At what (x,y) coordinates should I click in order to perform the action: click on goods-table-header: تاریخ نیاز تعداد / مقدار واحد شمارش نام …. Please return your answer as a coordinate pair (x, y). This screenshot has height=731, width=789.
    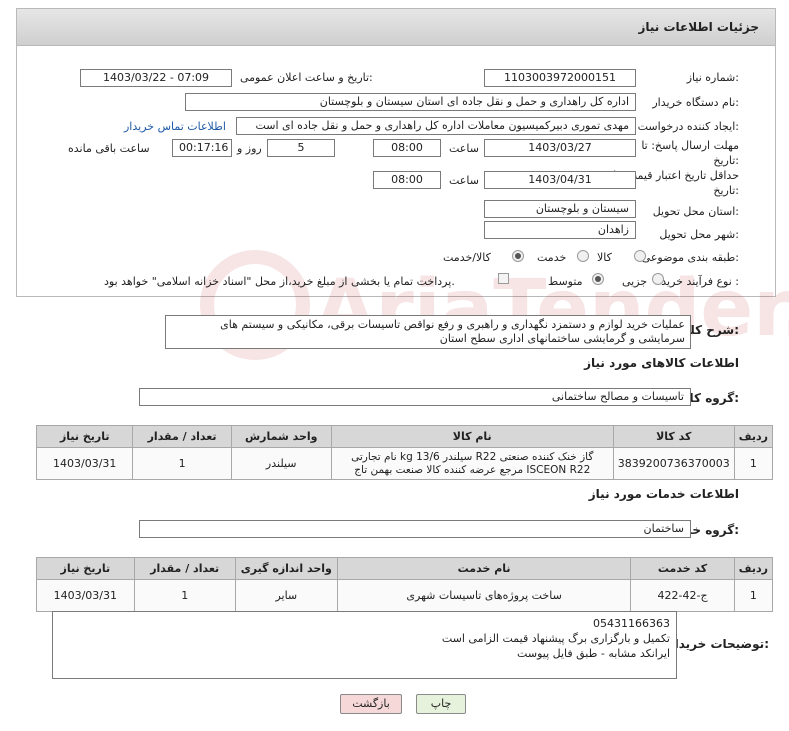
    Looking at the image, I should click on (404, 436).